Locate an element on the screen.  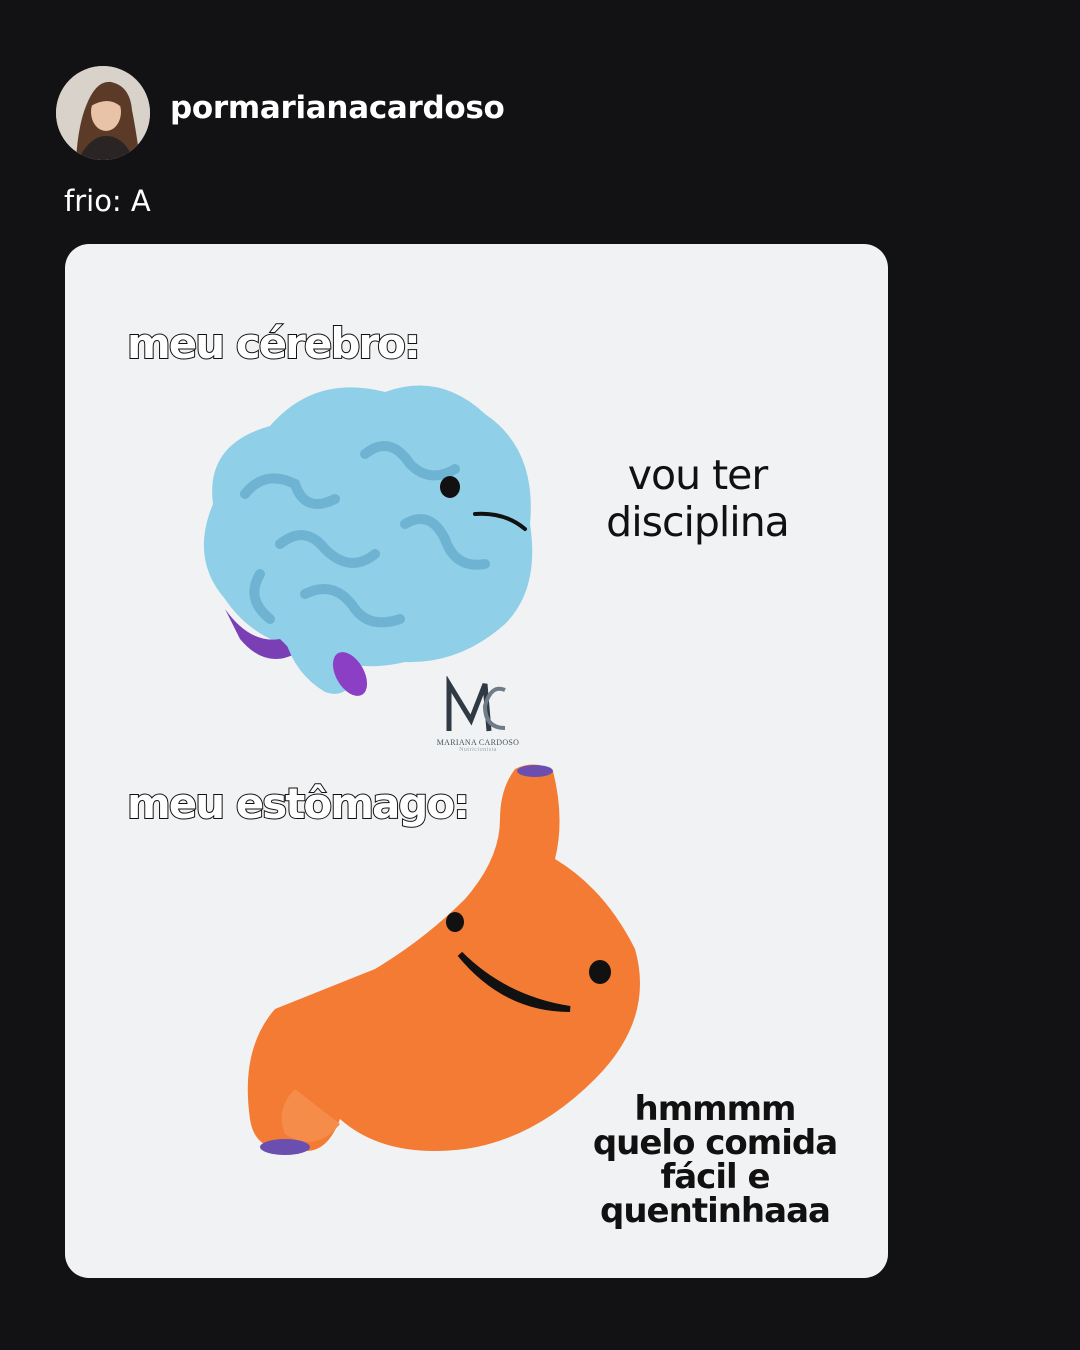
username: pormarianacardoso is located at coordinates (337, 108).